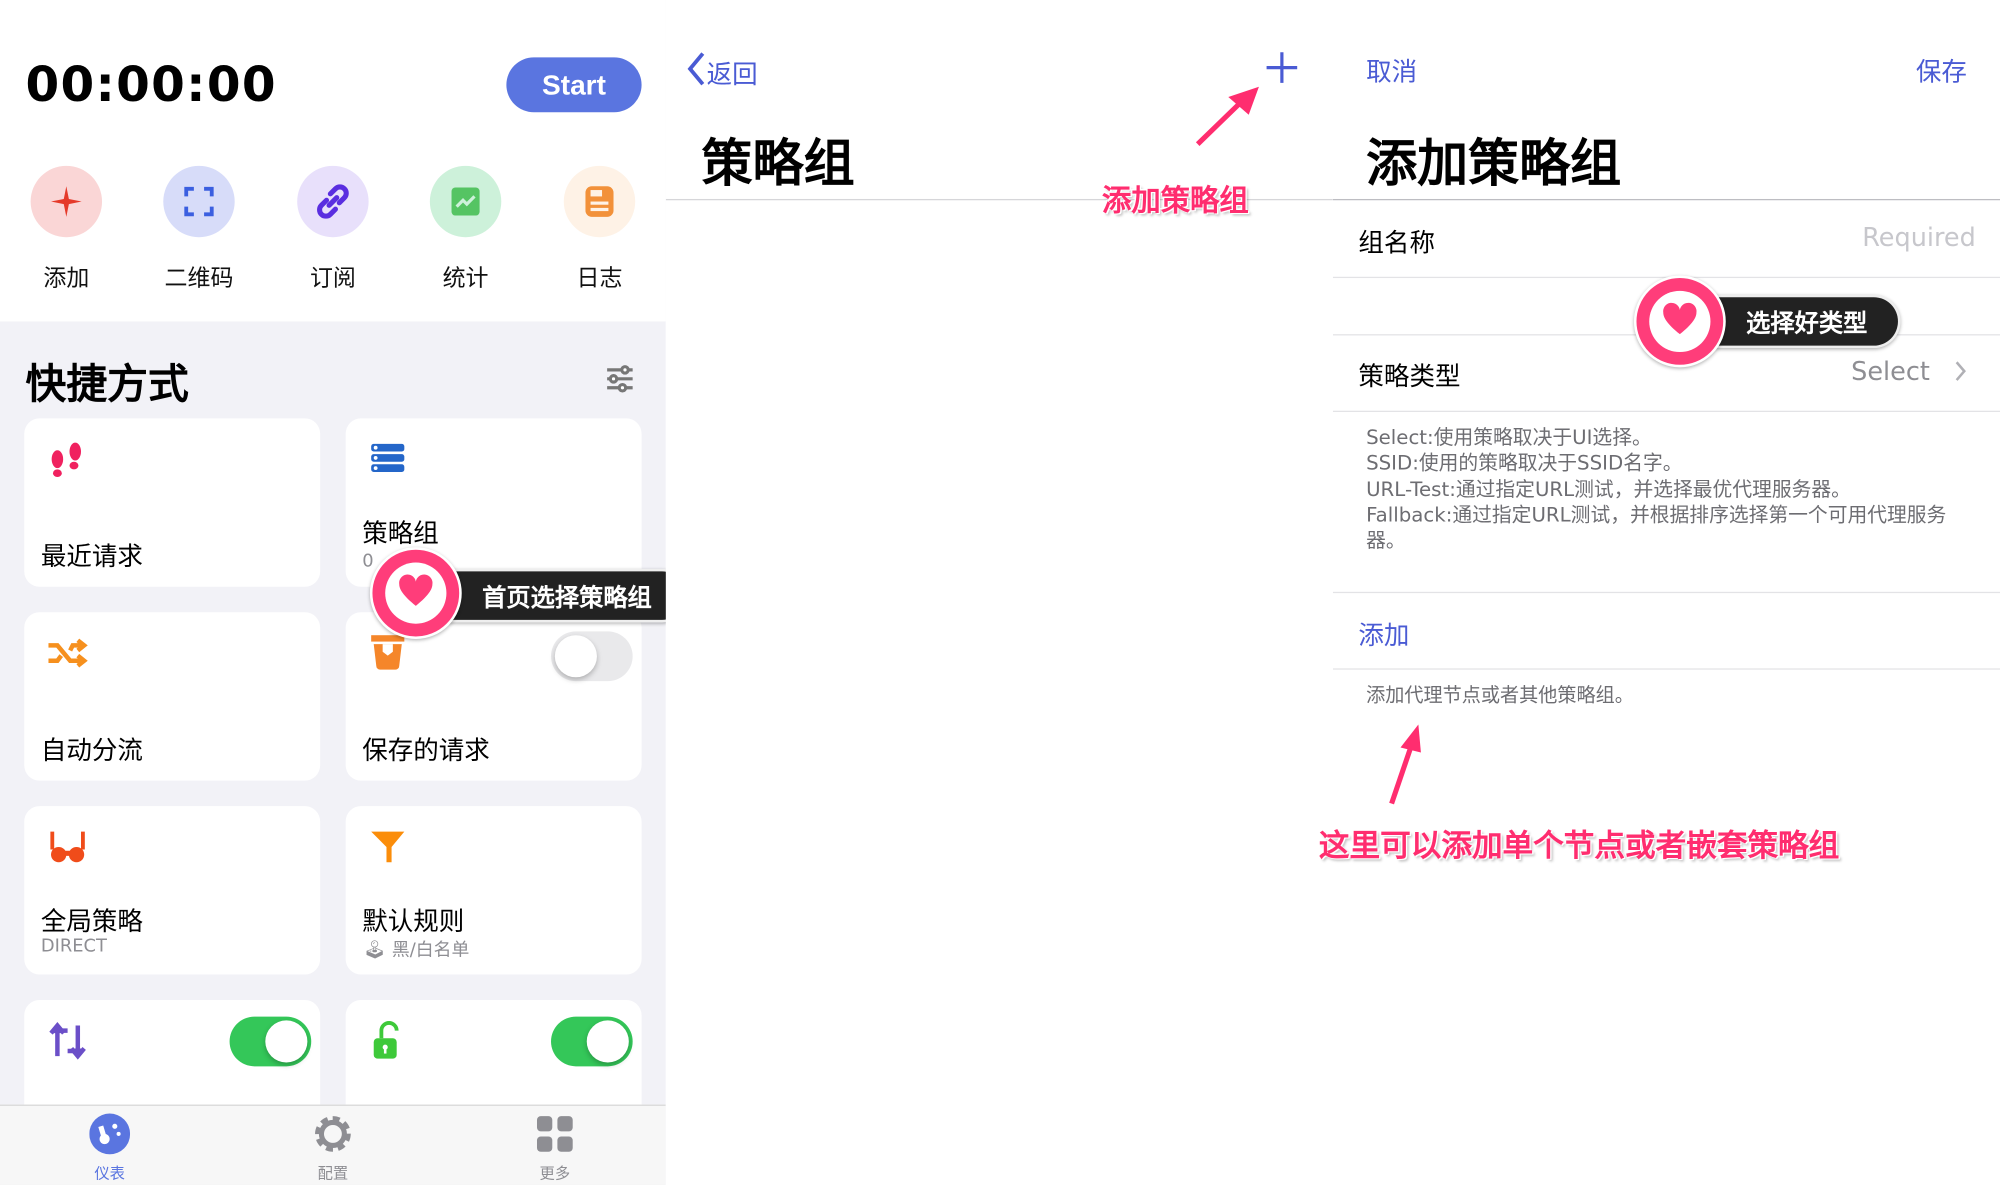  Describe the element at coordinates (620, 382) in the screenshot. I see `sliders-icon` at that location.